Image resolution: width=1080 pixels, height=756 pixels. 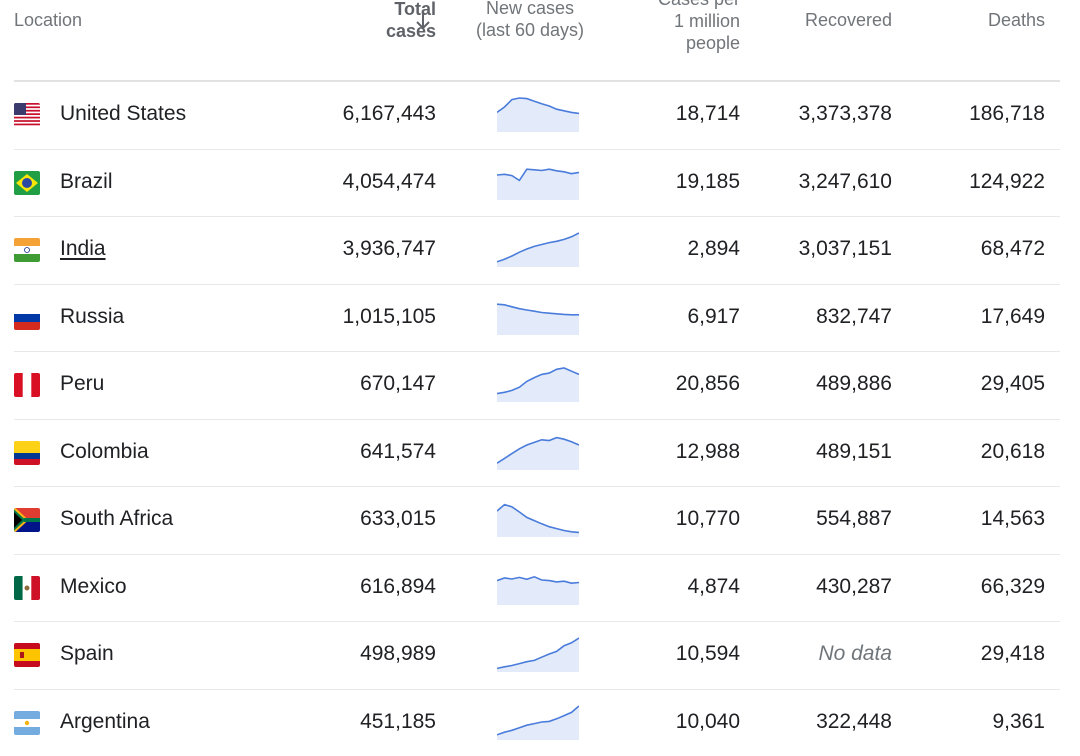 What do you see at coordinates (1007, 182) in the screenshot?
I see `deaths-value: 124,922` at bounding box center [1007, 182].